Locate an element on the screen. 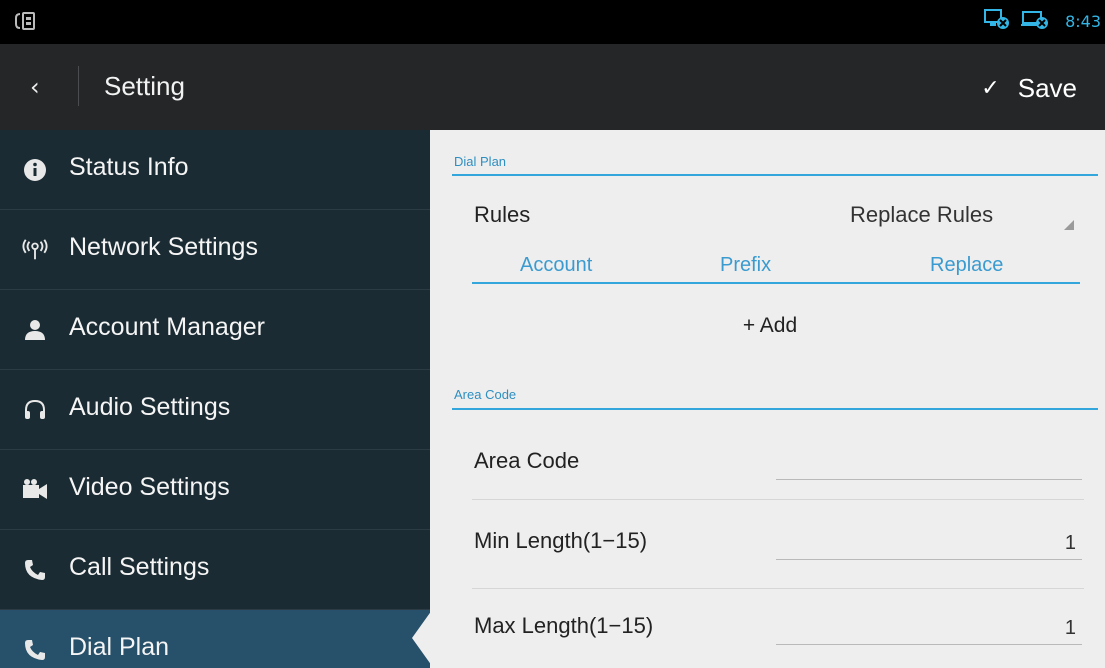 The height and width of the screenshot is (668, 1105). column-header-account: Account is located at coordinates (556, 265).